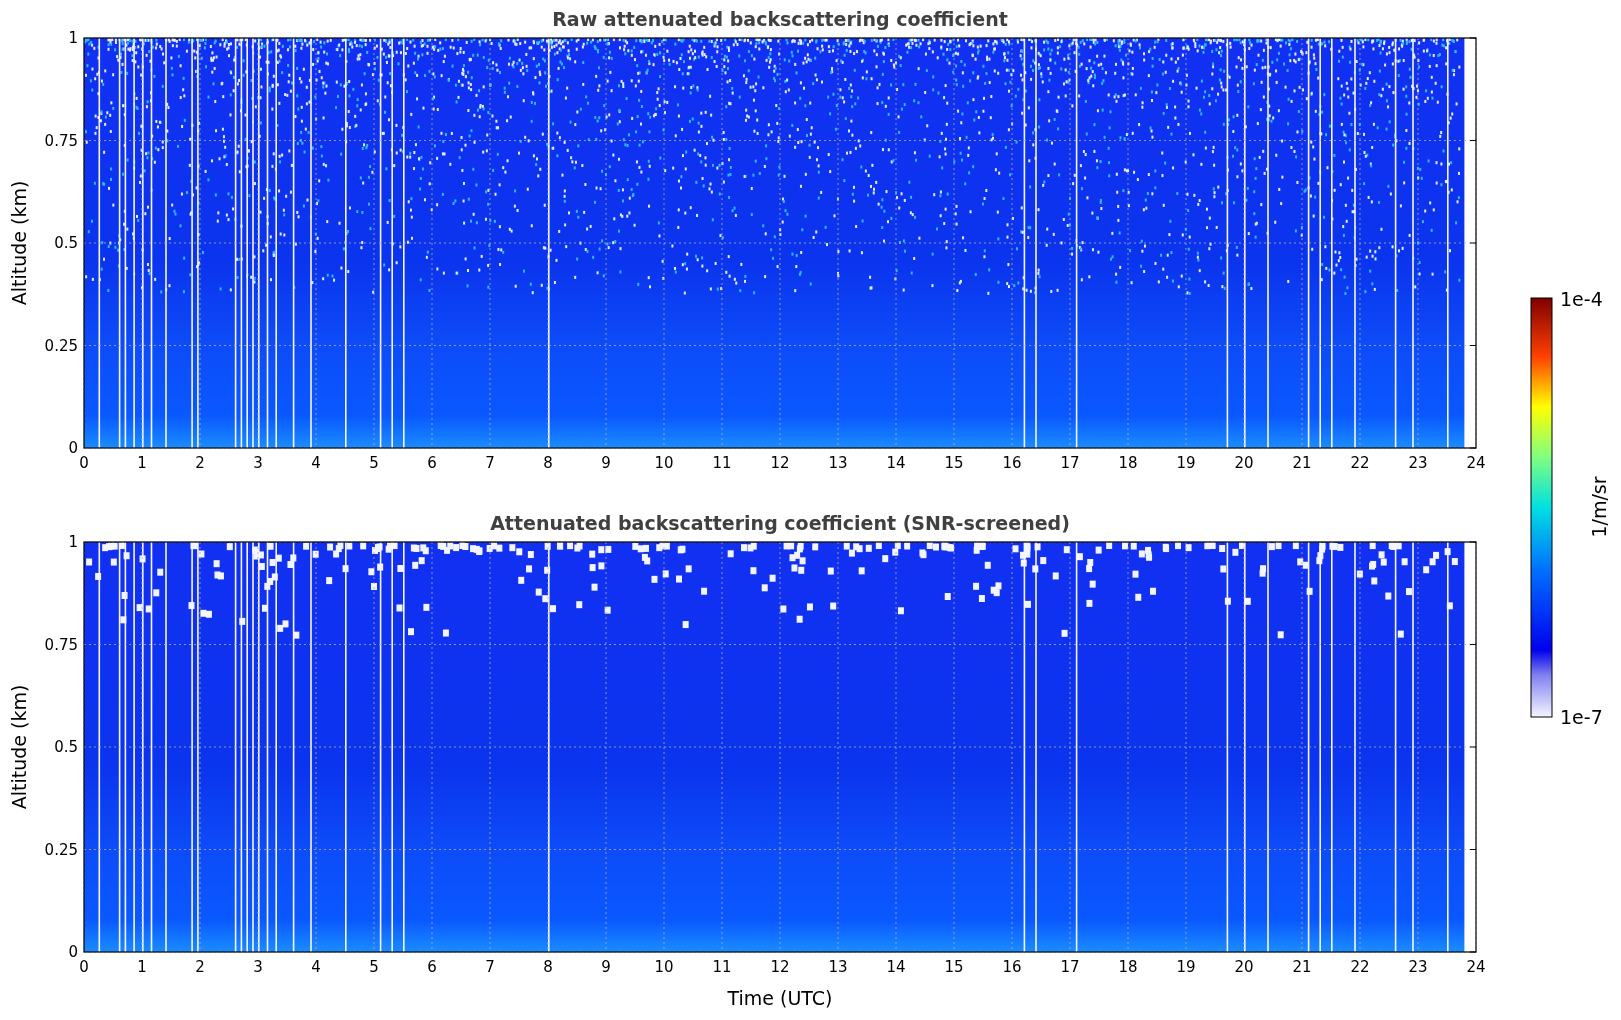 This screenshot has height=1020, width=1621. Describe the element at coordinates (780, 19) in the screenshot. I see `chart-title: Raw attenuated backscattering coefficient` at that location.